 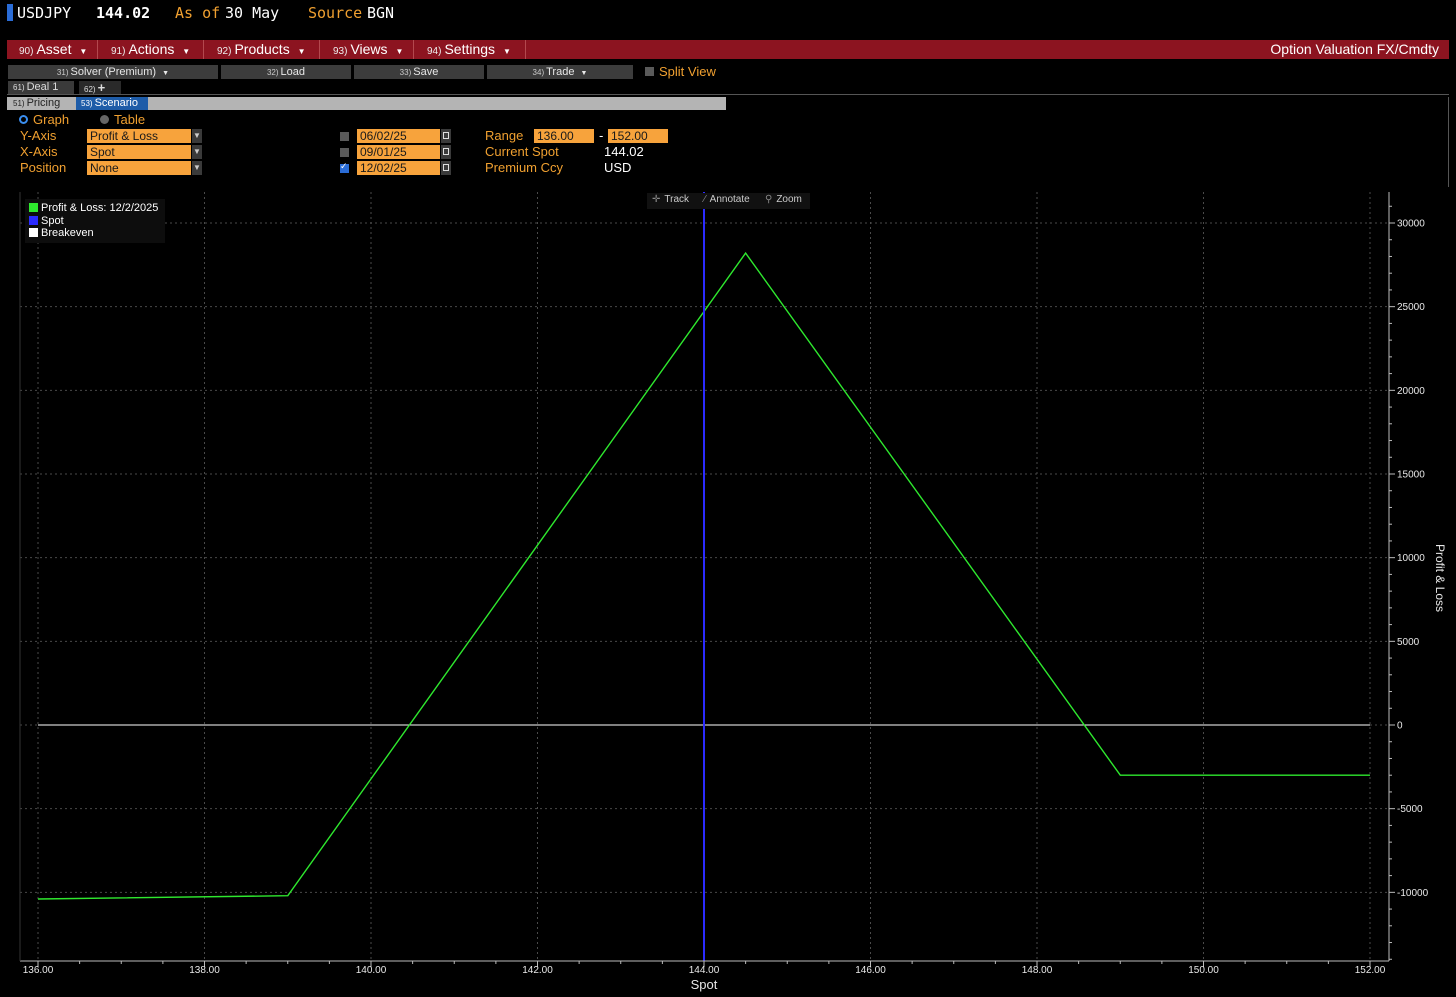 I want to click on premium-ccy-value: USD, so click(x=618, y=167).